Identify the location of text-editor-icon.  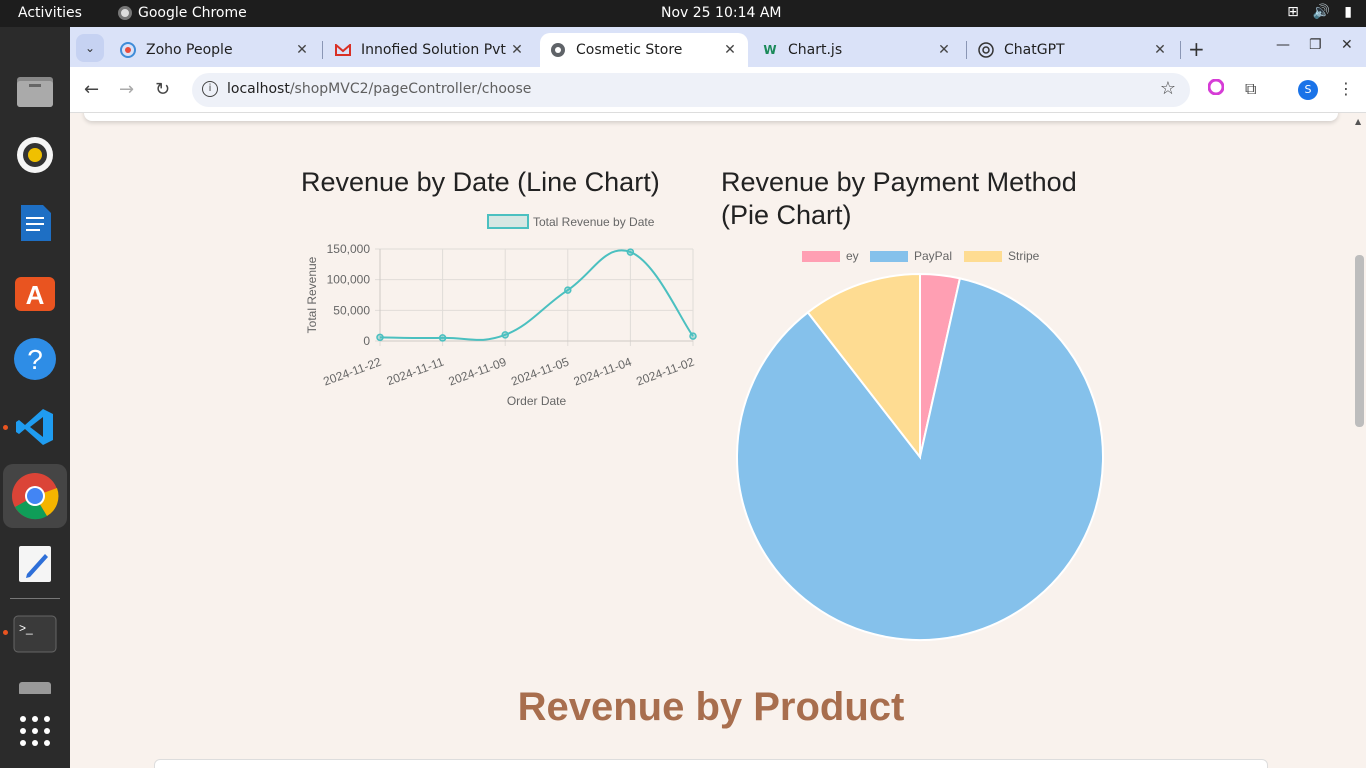
(35, 564).